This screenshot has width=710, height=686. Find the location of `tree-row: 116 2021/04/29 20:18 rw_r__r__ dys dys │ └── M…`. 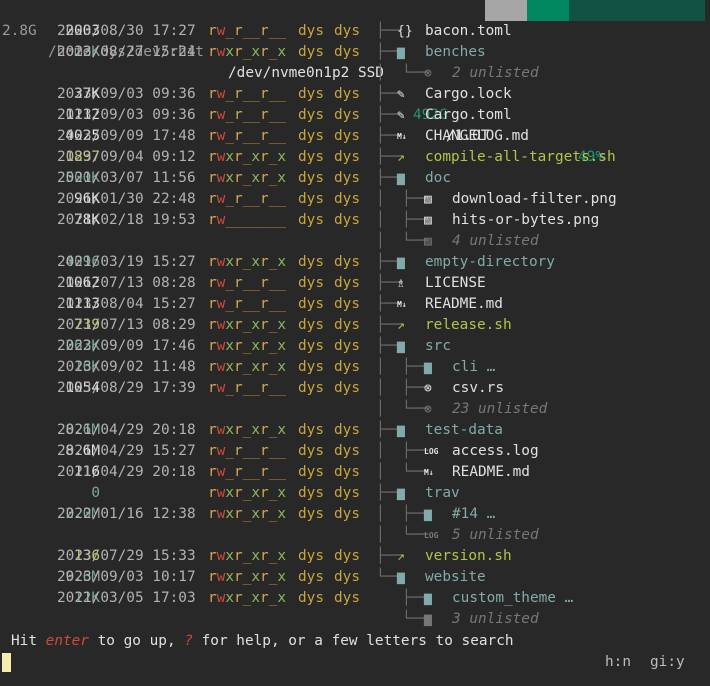

tree-row: 116 2021/04/29 20:18 rw_r__r__ dys dys │ └── M… is located at coordinates (355, 472).